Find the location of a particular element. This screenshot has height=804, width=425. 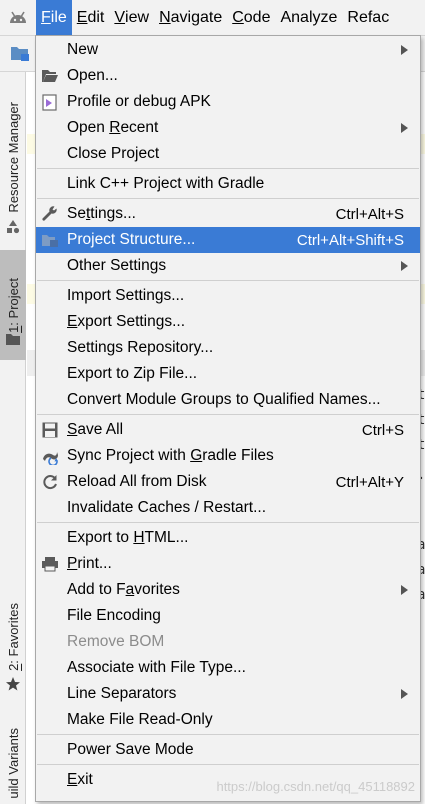

menu-navigate: Navigate is located at coordinates (190, 18).